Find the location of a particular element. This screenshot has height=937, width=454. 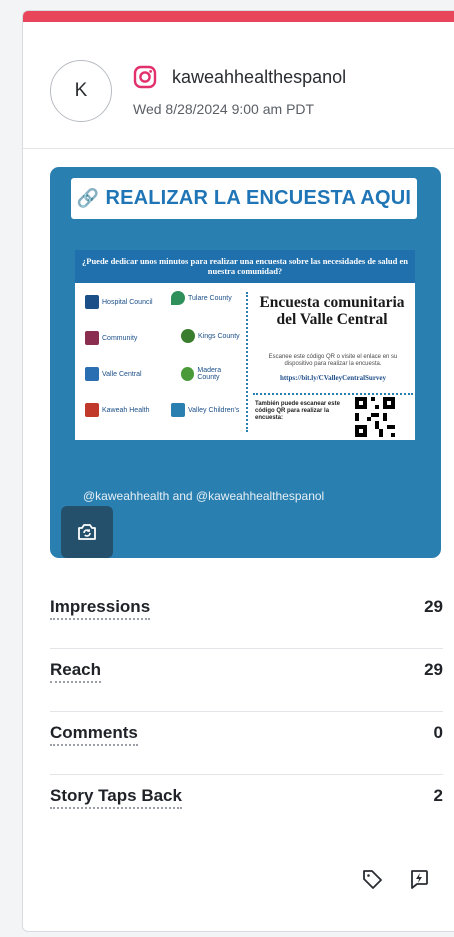

tag-icon is located at coordinates (373, 879).